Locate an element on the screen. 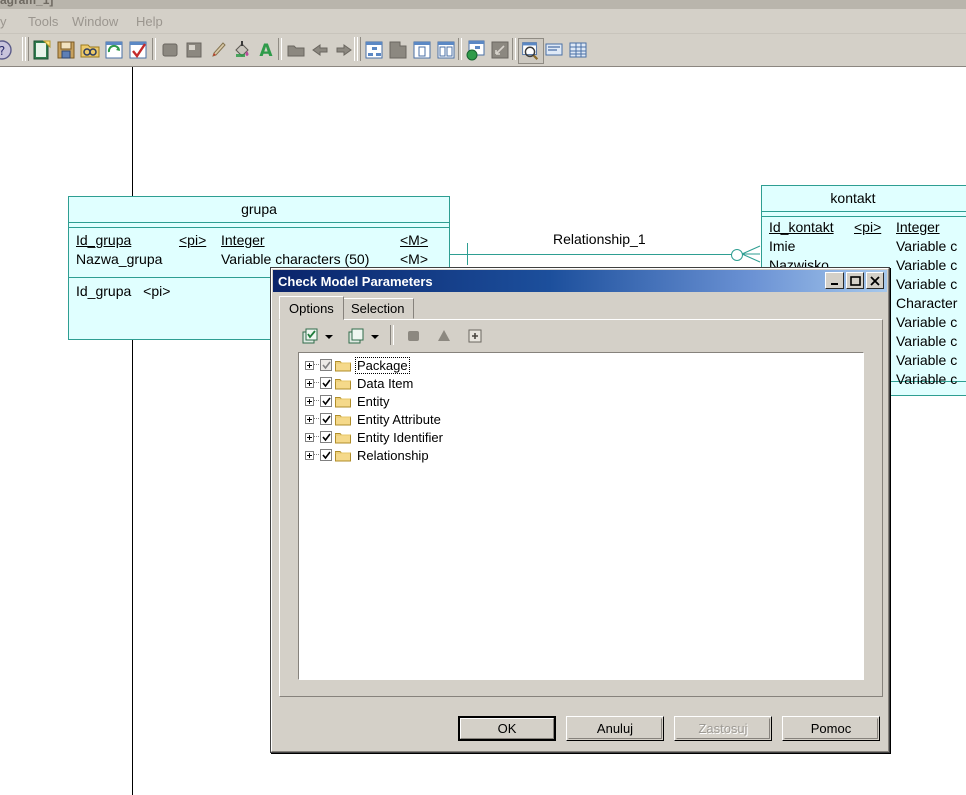 The width and height of the screenshot is (966, 795). tab-selection: Selection is located at coordinates (378, 308).